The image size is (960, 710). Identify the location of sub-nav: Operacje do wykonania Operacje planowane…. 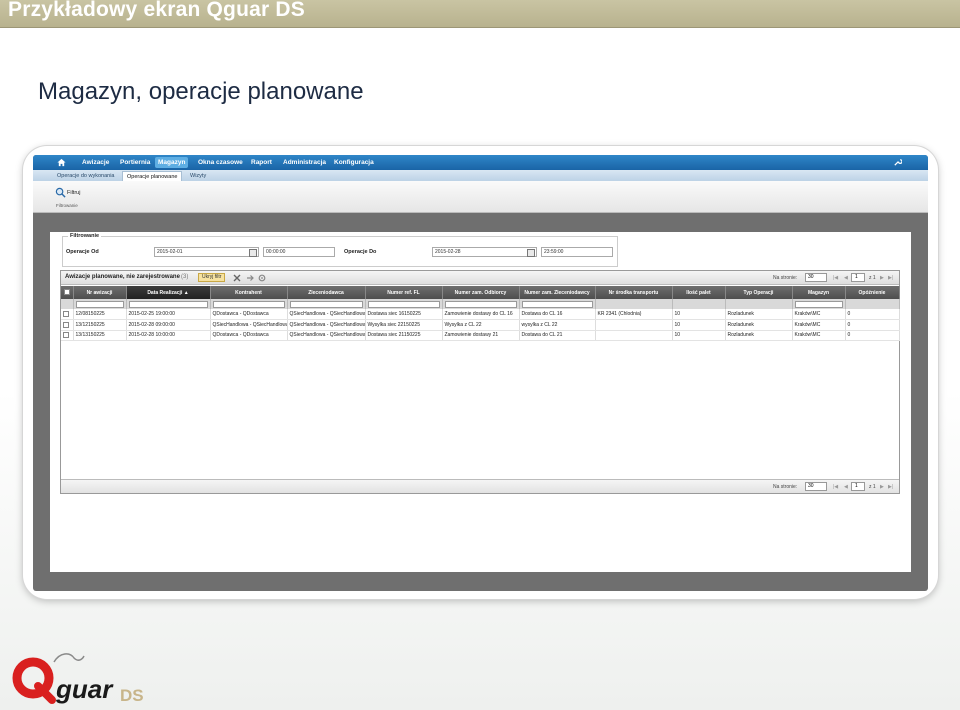
(480, 175).